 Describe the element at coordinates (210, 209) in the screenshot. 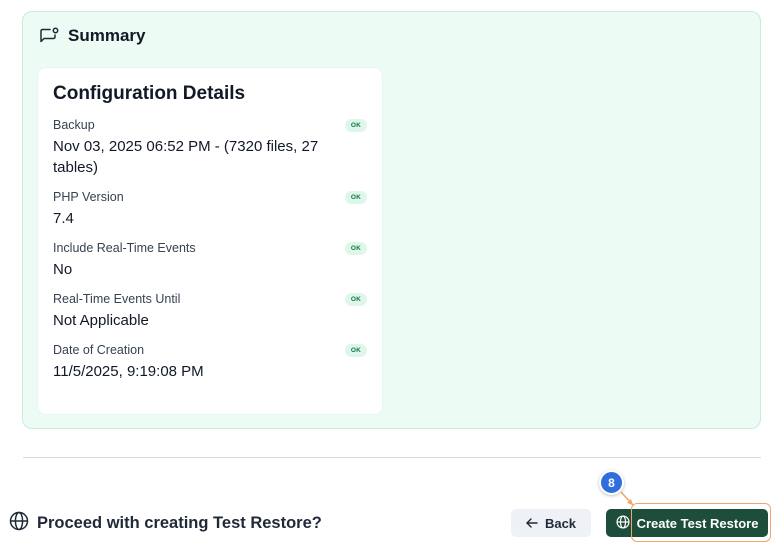

I see `detail-php-version: PHP Version OK 7.4` at that location.